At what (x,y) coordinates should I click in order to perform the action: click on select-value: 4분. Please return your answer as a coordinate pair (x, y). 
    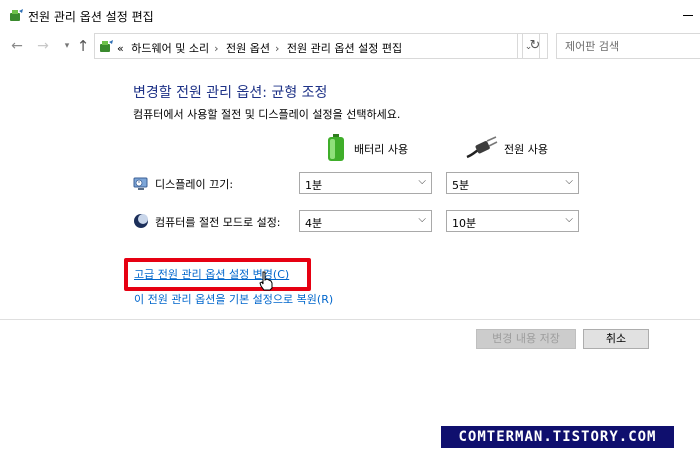
    Looking at the image, I should click on (314, 223).